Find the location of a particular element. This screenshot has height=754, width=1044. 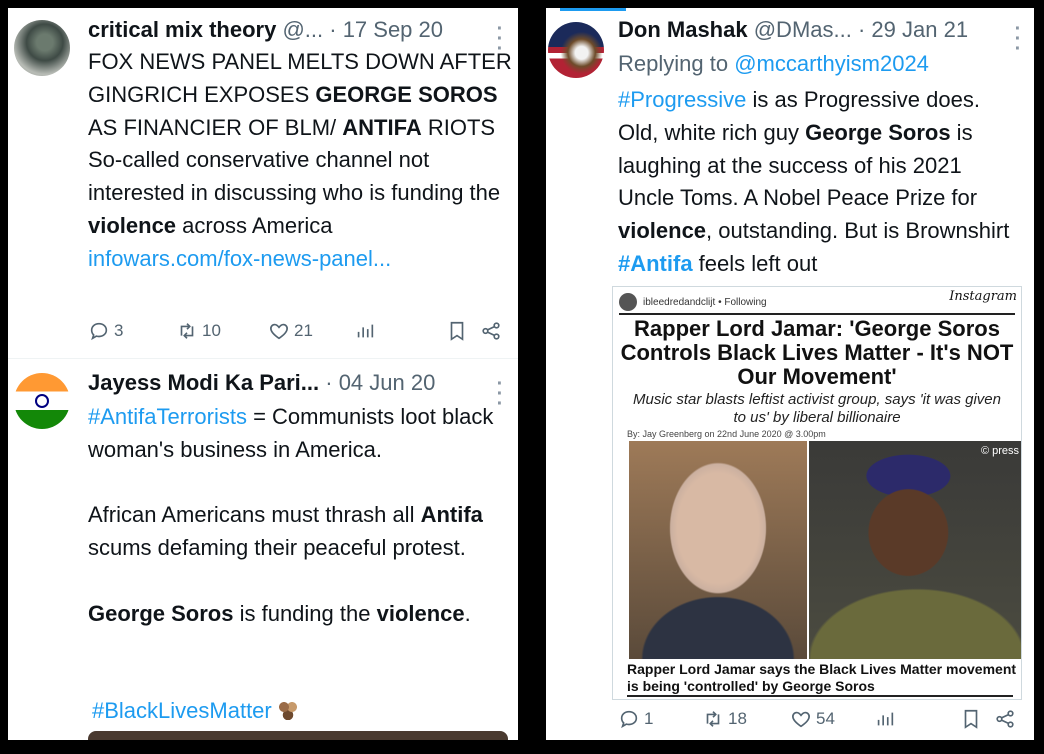

avatar is located at coordinates (42, 48).